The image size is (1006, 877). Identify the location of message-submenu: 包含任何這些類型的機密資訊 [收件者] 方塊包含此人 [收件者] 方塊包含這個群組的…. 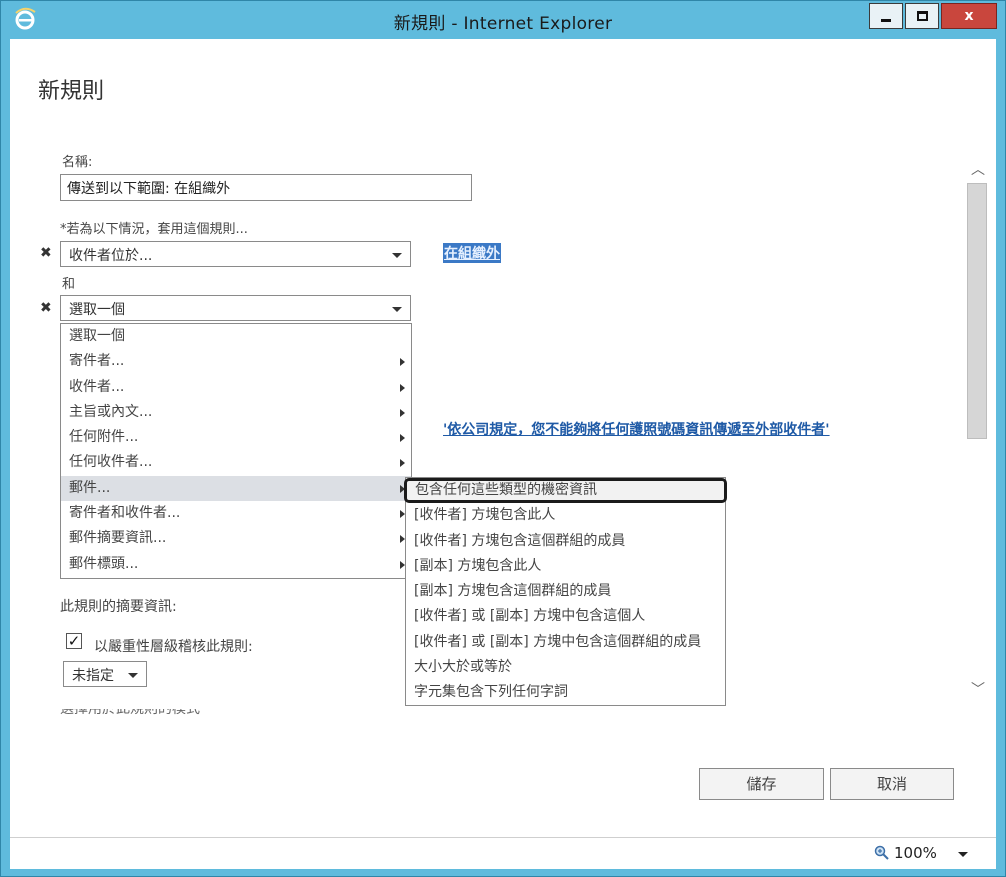
(565, 591).